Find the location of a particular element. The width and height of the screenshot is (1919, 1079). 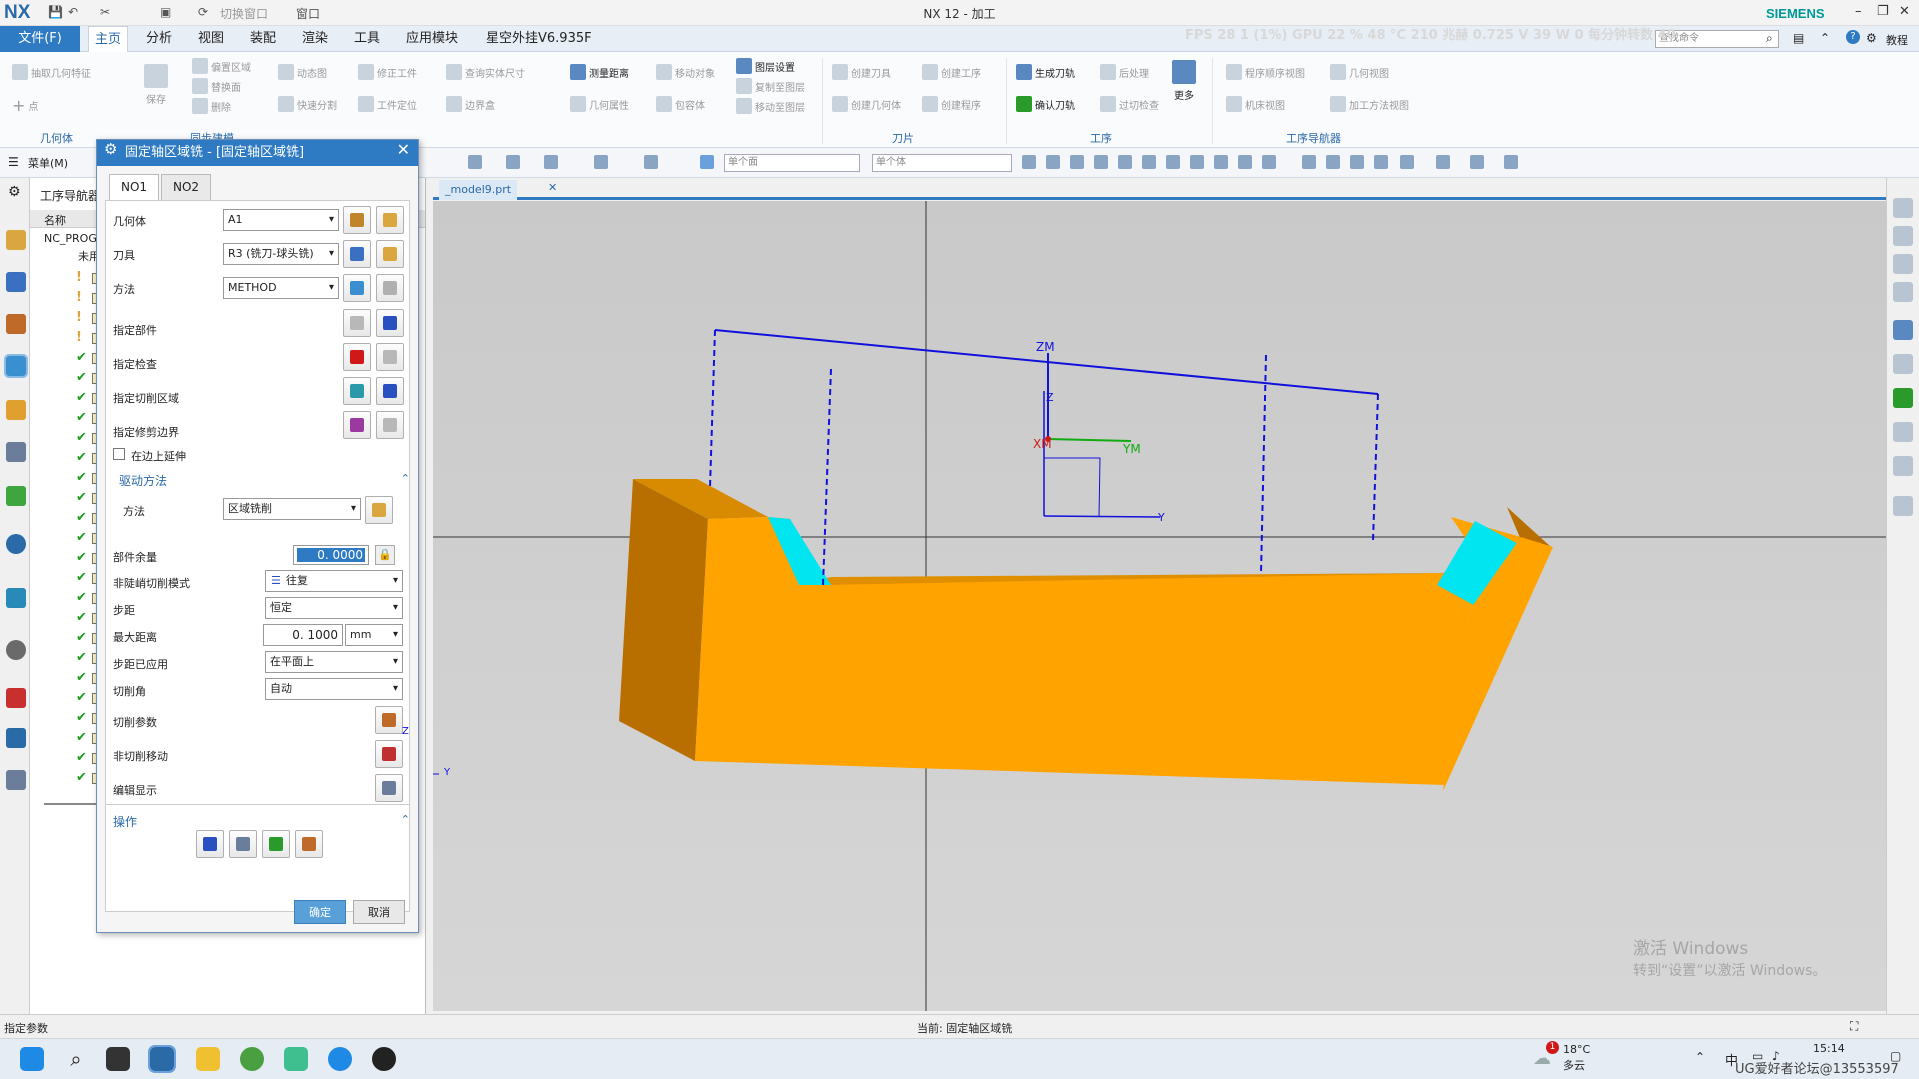

file-menu-button: 文件(F) is located at coordinates (40, 39).